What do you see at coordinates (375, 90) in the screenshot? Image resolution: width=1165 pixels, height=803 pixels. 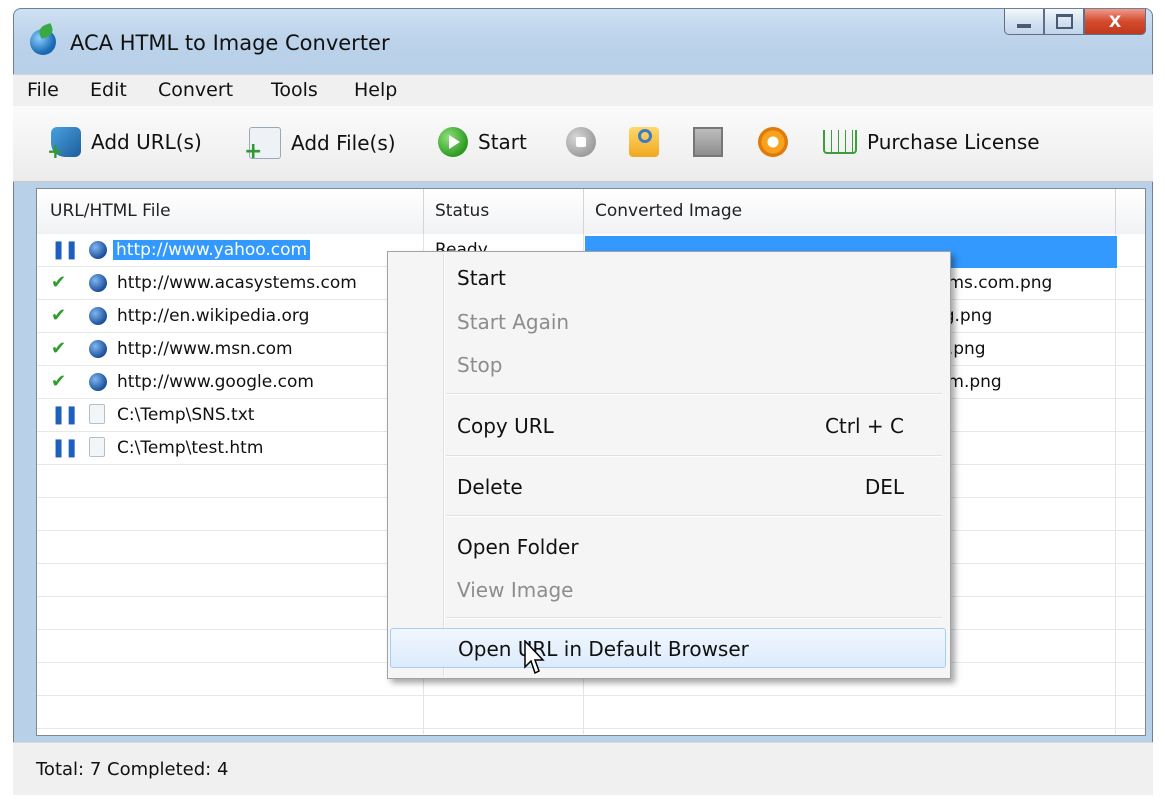 I see `menu-help: Help` at bounding box center [375, 90].